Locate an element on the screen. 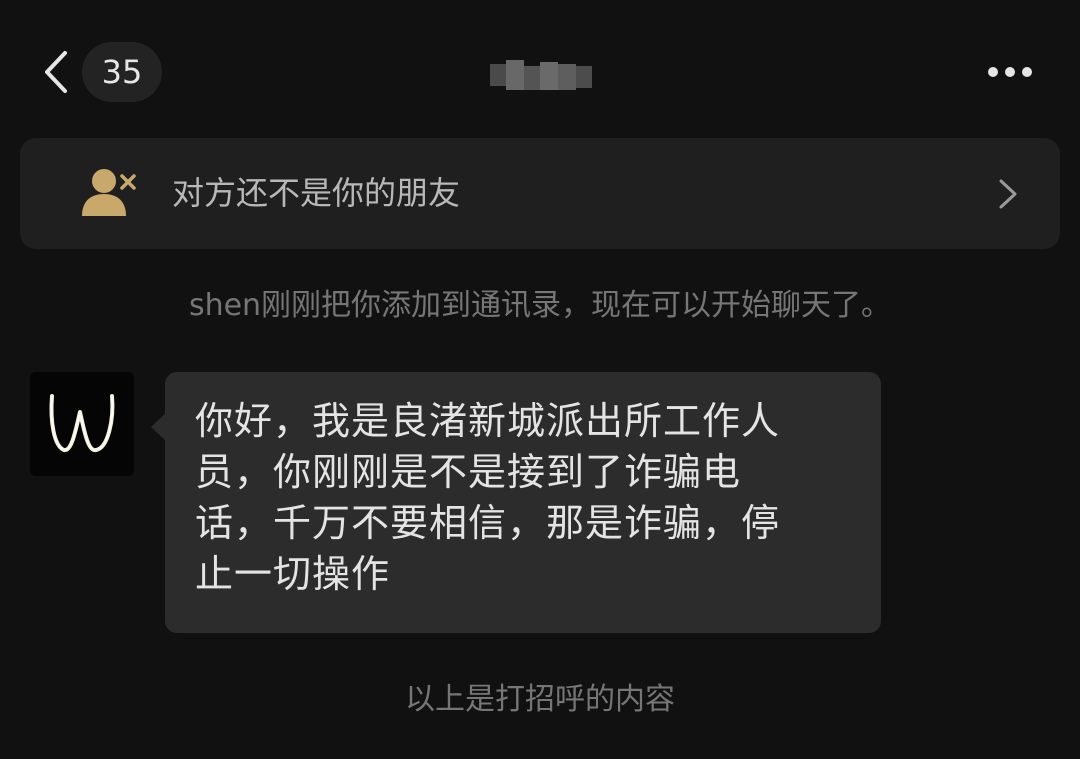  user-x-icon is located at coordinates (109, 192).